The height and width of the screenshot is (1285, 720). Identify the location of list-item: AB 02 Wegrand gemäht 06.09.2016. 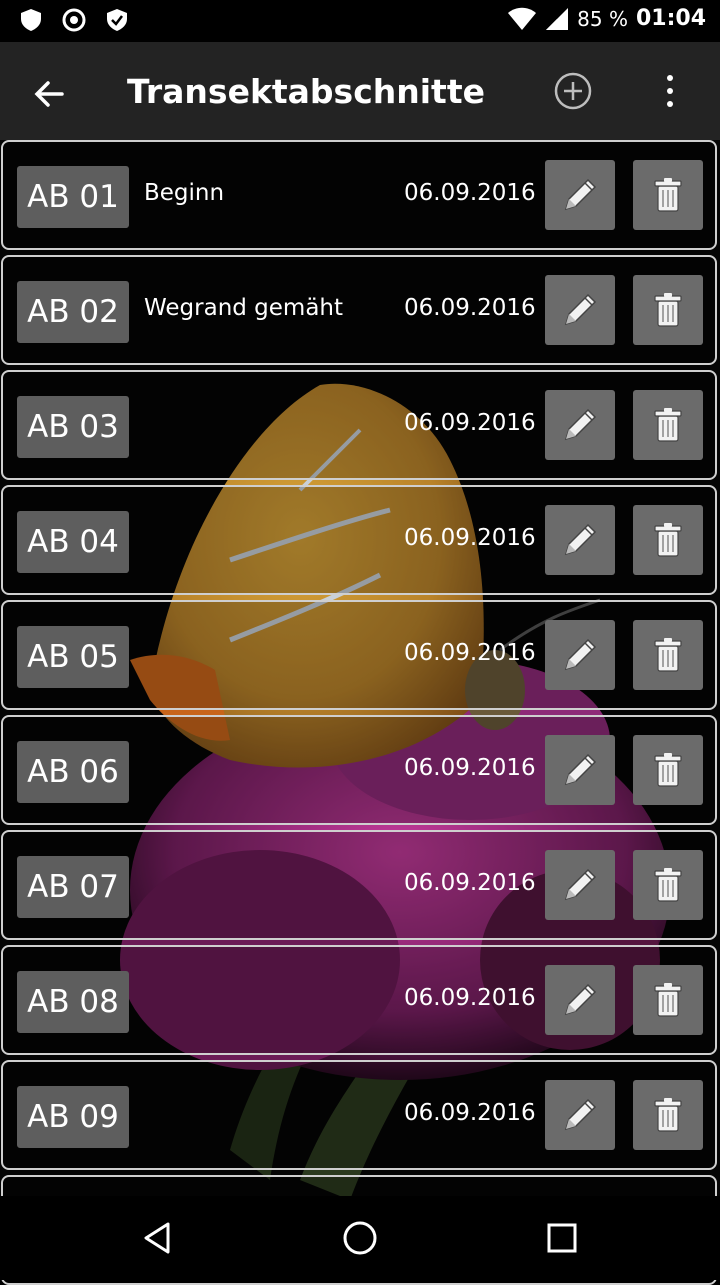
(359, 310).